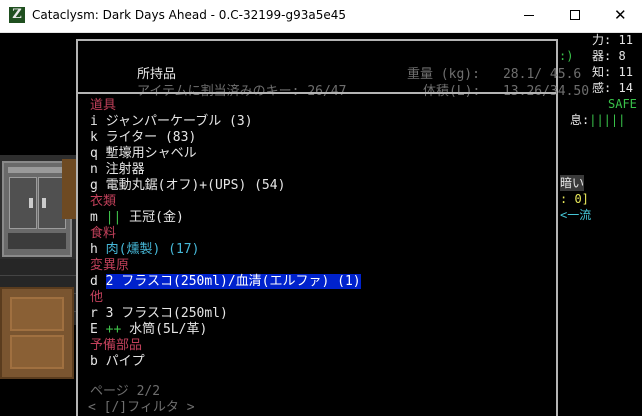 This screenshot has width=642, height=416. What do you see at coordinates (612, 72) in the screenshot?
I see `stat-int: 知: 11` at bounding box center [612, 72].